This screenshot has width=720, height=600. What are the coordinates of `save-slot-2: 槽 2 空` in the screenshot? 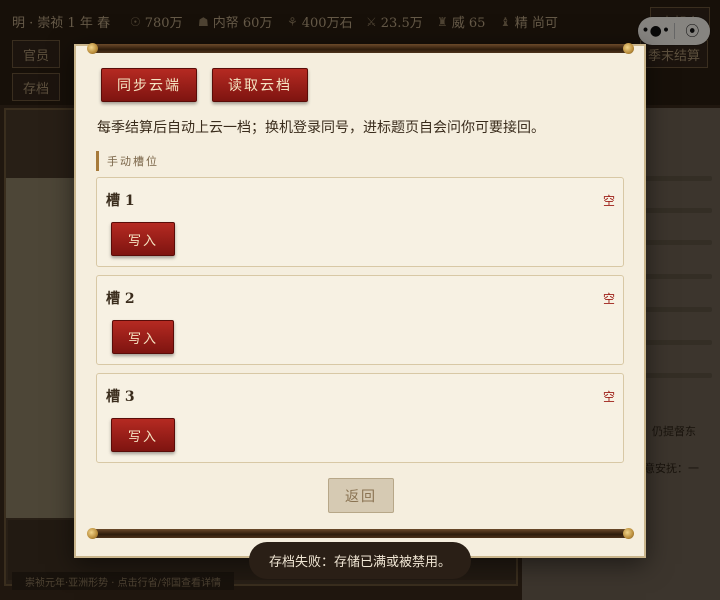 It's located at (360, 320).